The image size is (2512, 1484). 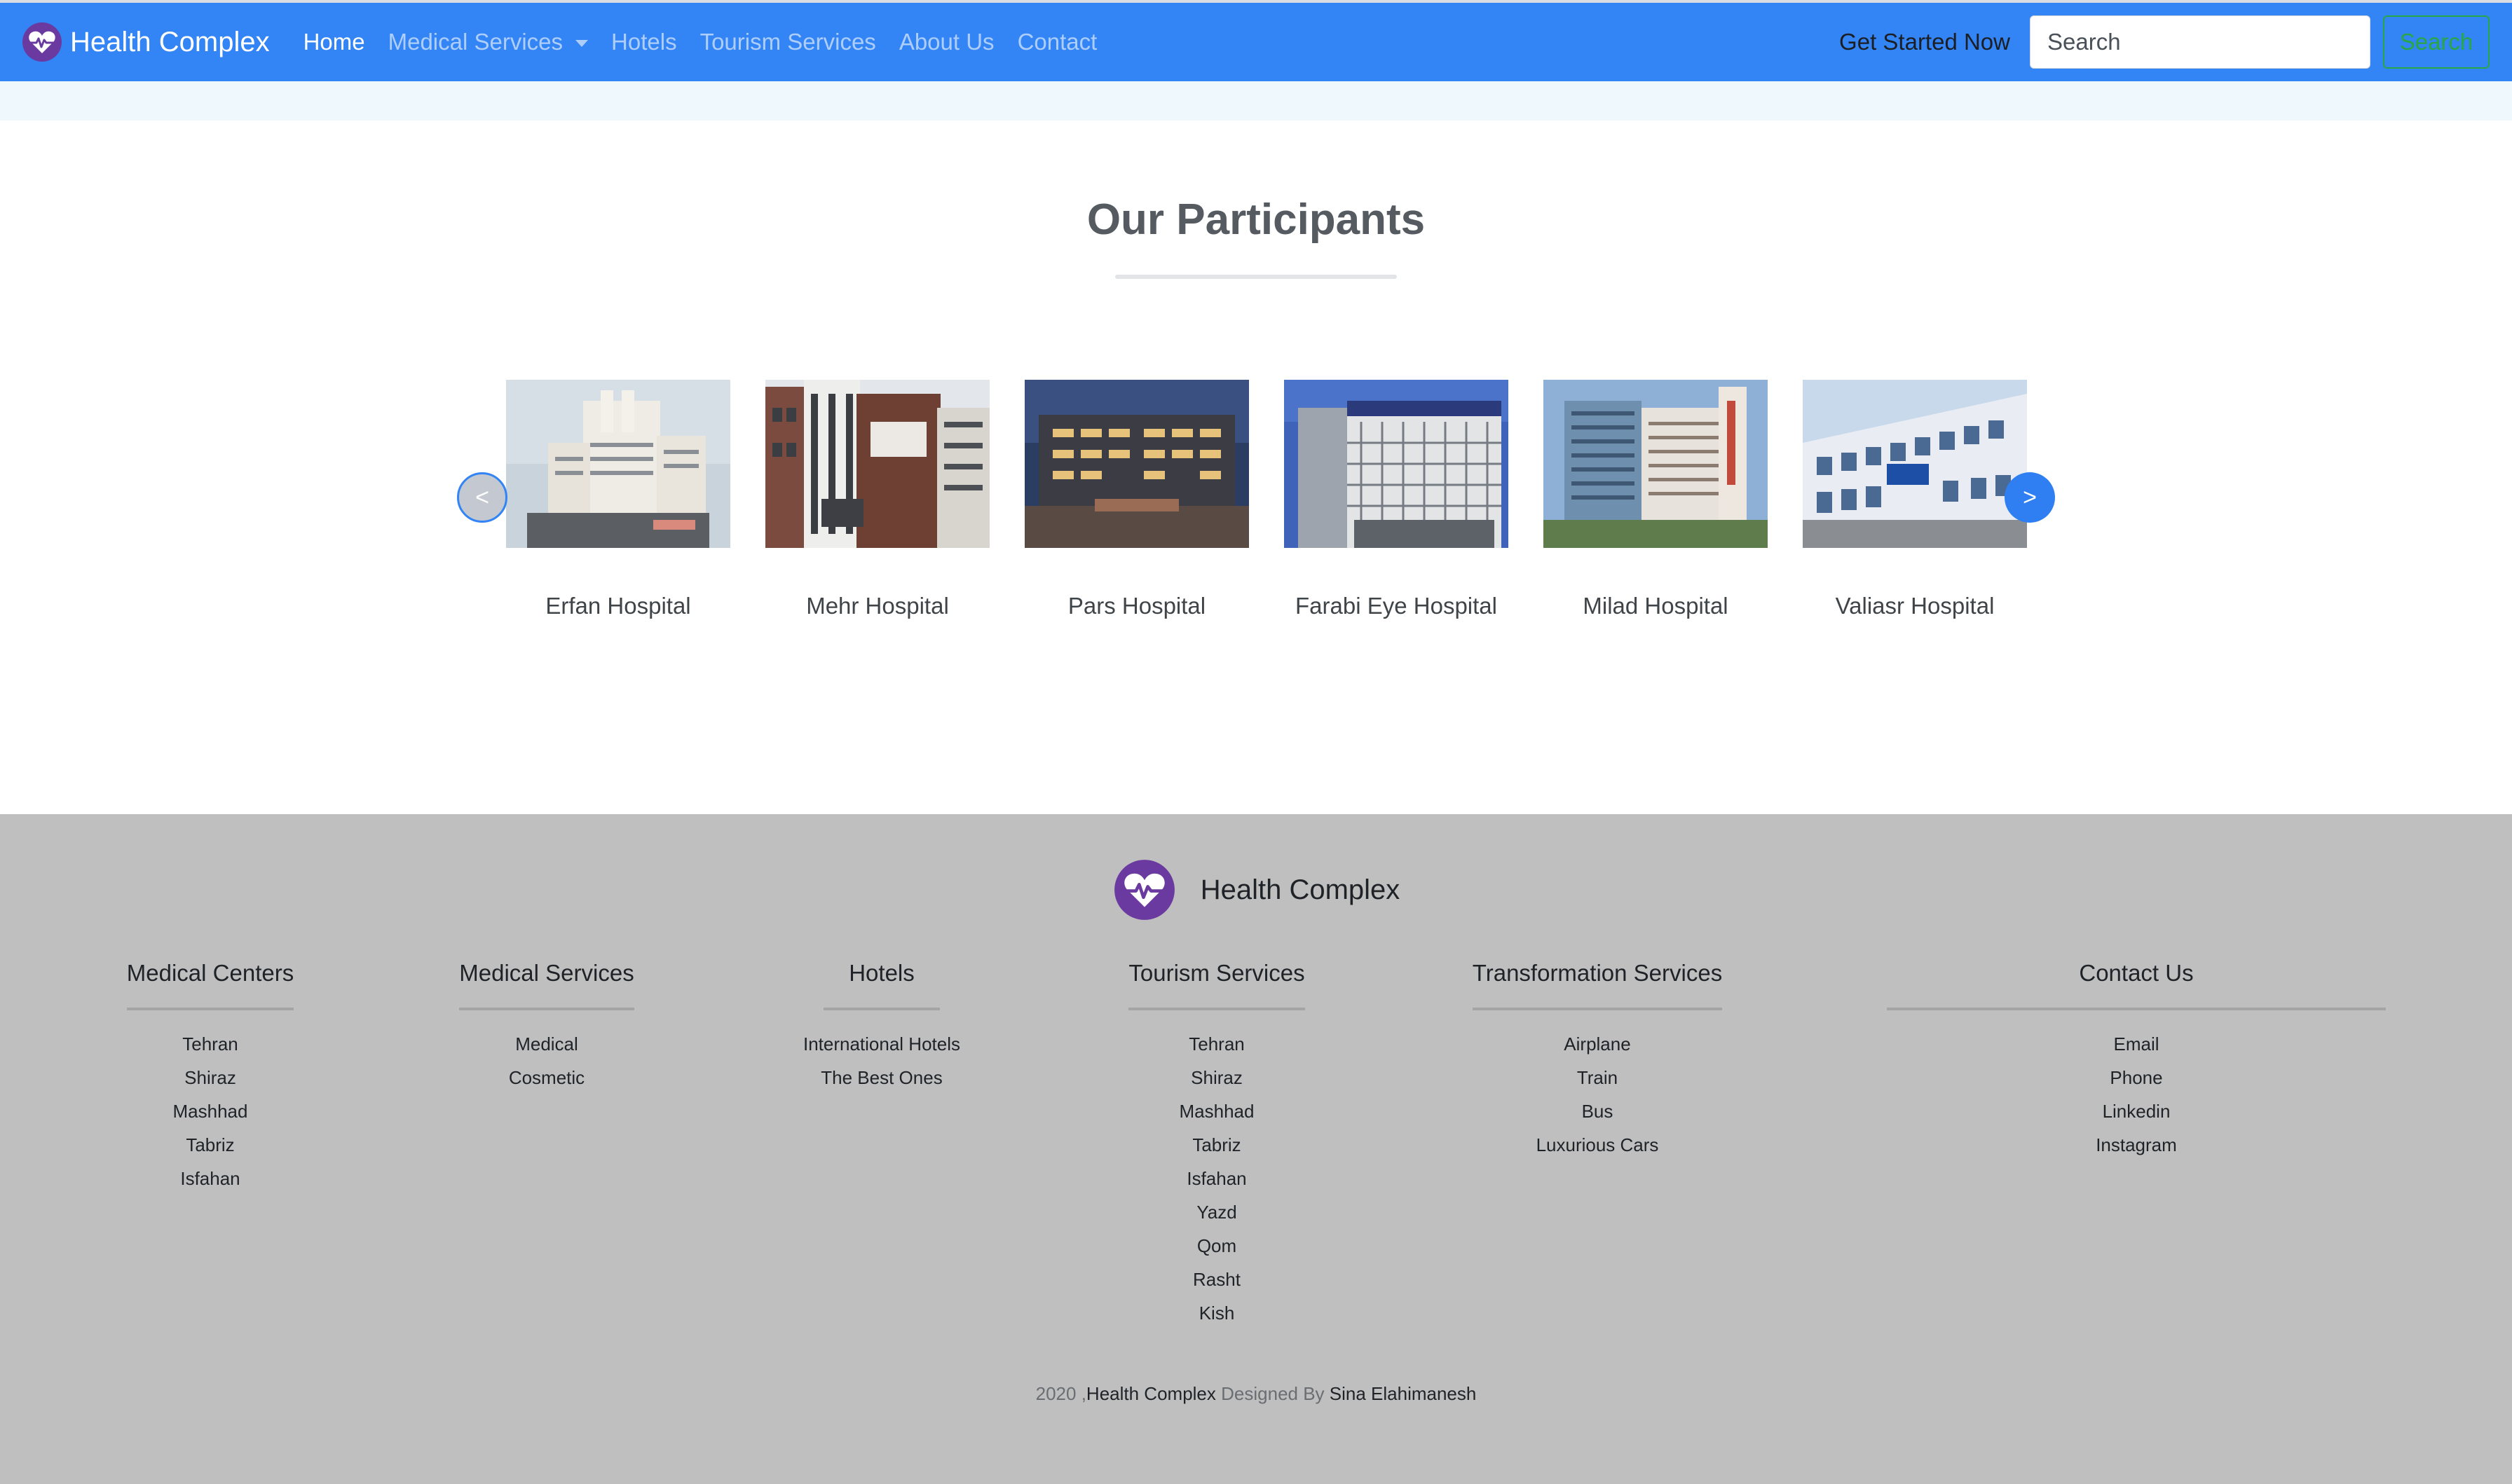 I want to click on nav-right: Get Started Now Search, so click(x=2164, y=42).